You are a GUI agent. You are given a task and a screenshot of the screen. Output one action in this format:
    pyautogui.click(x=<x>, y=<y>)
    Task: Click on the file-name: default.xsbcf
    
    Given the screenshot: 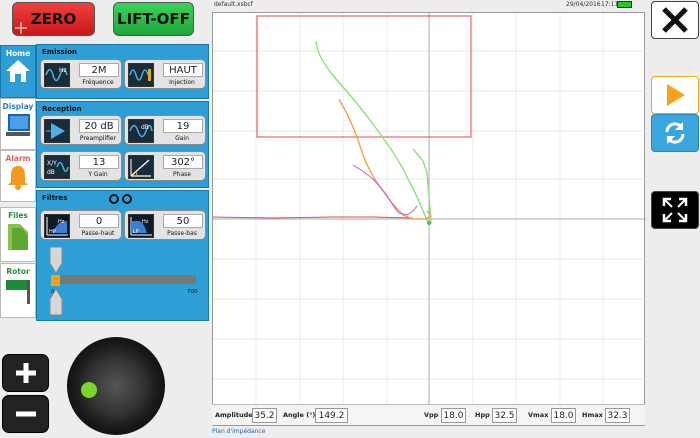 What is the action you would take?
    pyautogui.click(x=233, y=4)
    